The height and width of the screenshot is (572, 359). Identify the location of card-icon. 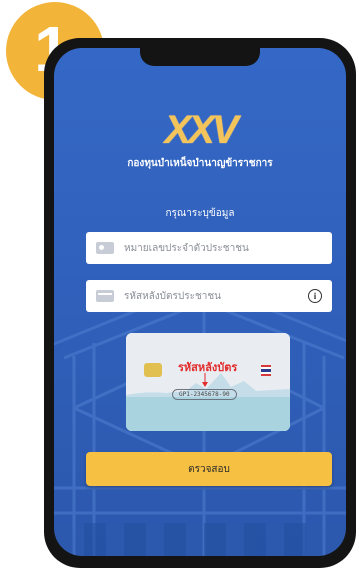
(105, 296).